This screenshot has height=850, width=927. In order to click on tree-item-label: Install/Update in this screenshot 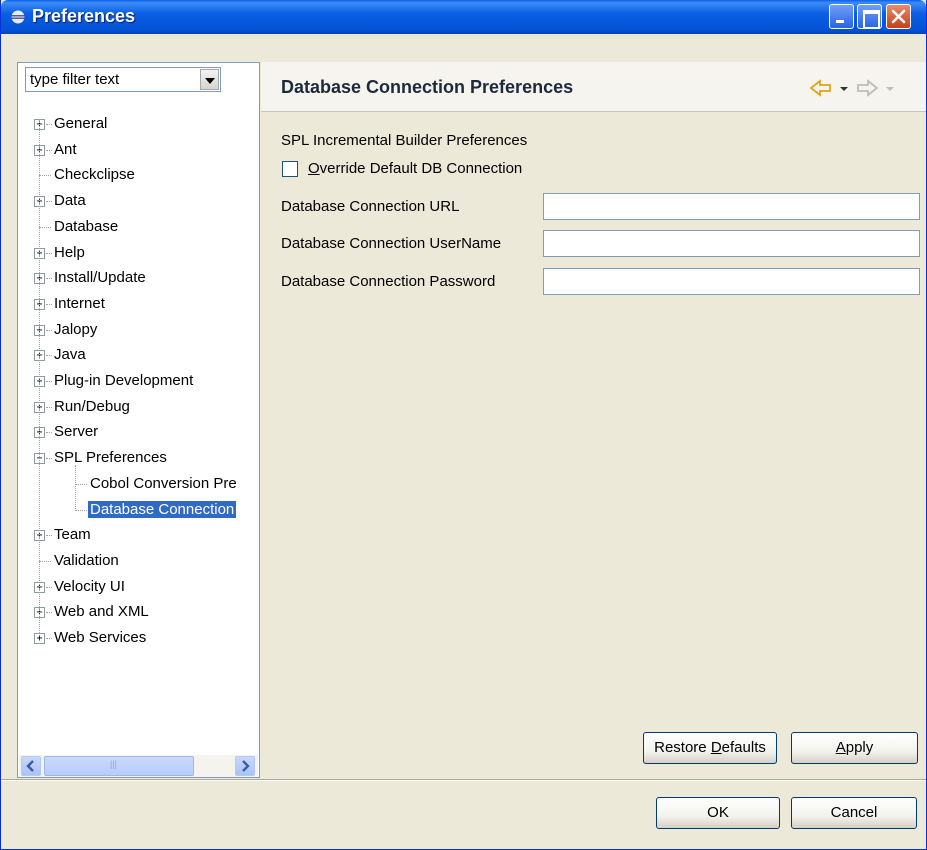, I will do `click(100, 277)`.